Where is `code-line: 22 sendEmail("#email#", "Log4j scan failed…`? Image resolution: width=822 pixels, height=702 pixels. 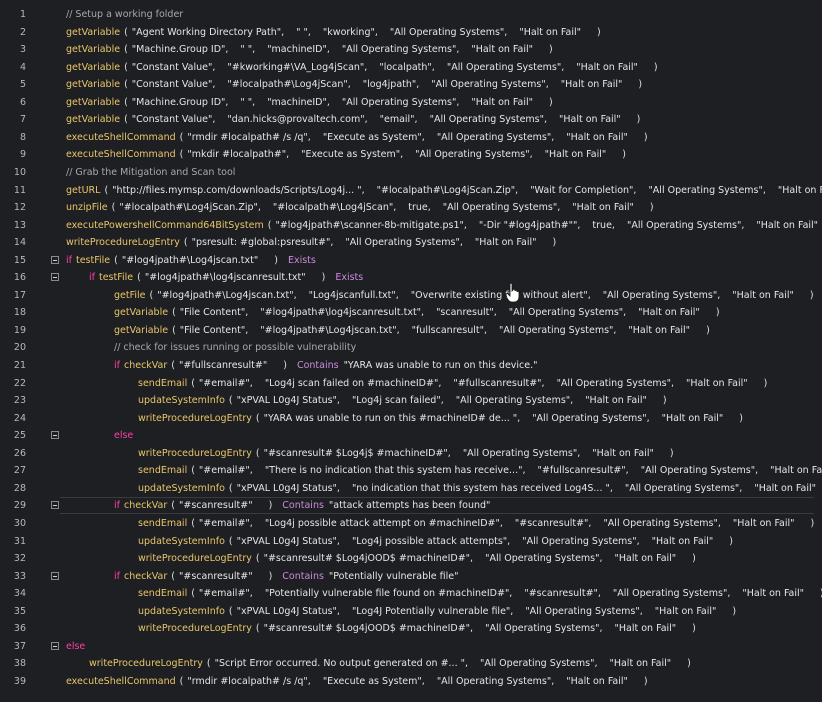
code-line: 22 sendEmail("#email#", "Log4j scan failed… is located at coordinates (411, 383).